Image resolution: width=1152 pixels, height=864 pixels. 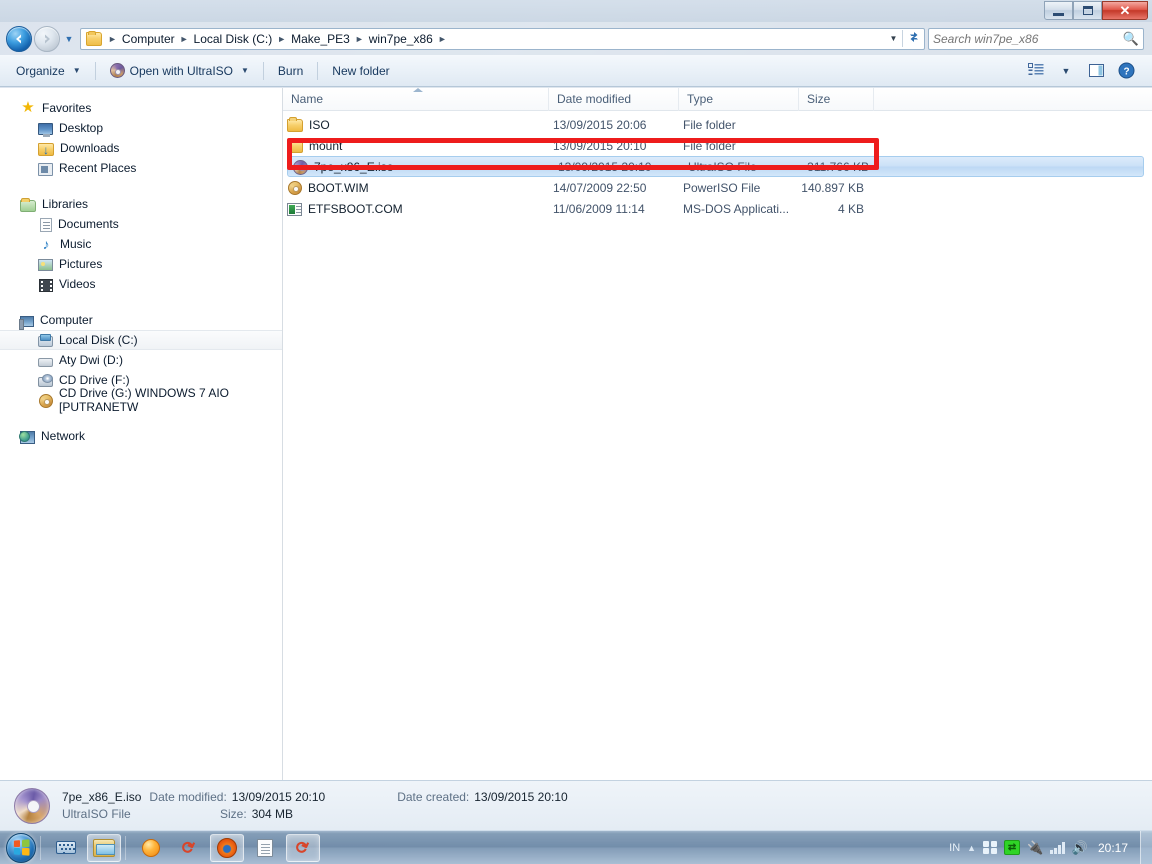 What do you see at coordinates (360, 71) in the screenshot?
I see `new-folder-button: New folder` at bounding box center [360, 71].